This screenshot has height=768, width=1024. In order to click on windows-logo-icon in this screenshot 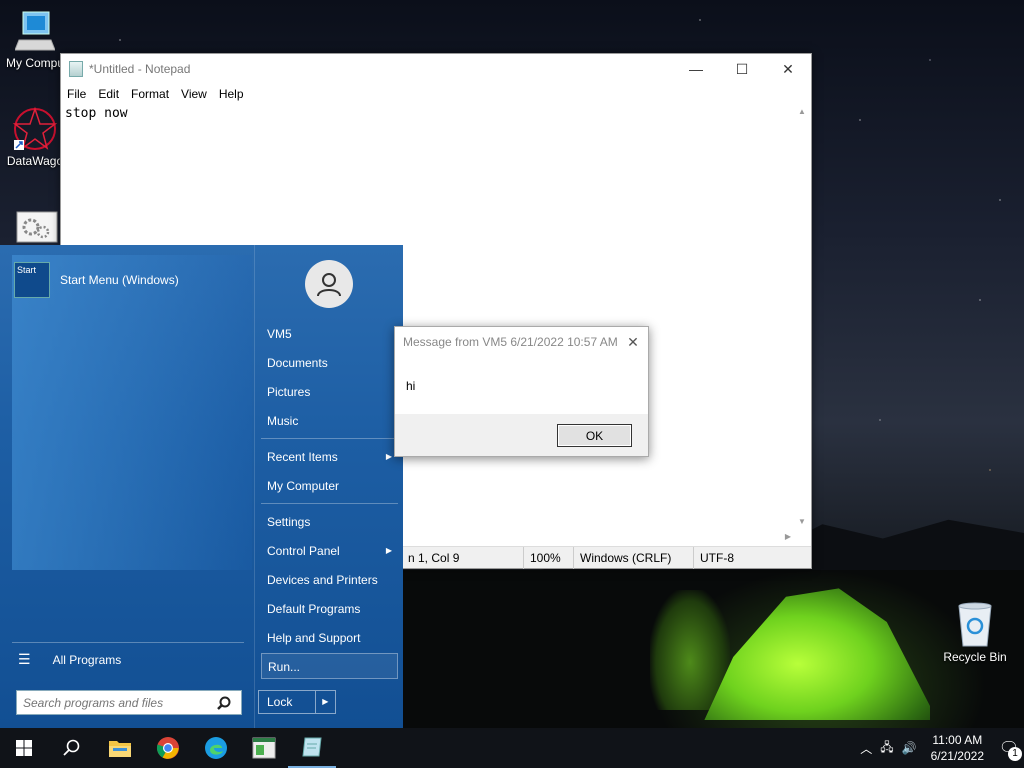, I will do `click(24, 748)`.